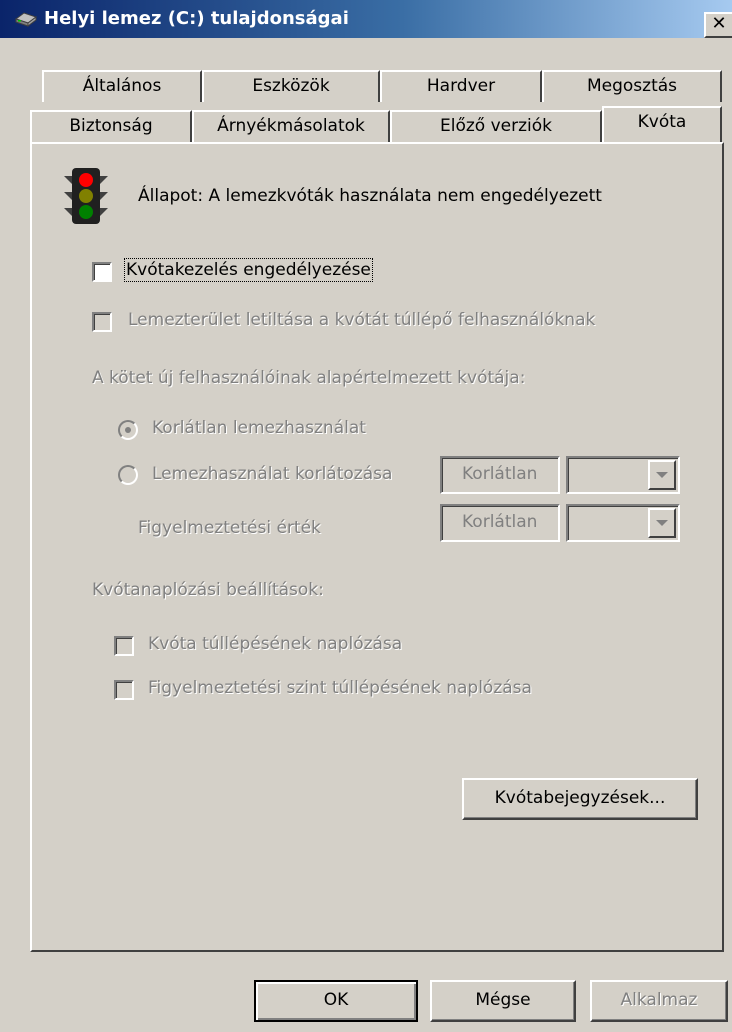  I want to click on tab-previous-versions: Előző verziók, so click(496, 126).